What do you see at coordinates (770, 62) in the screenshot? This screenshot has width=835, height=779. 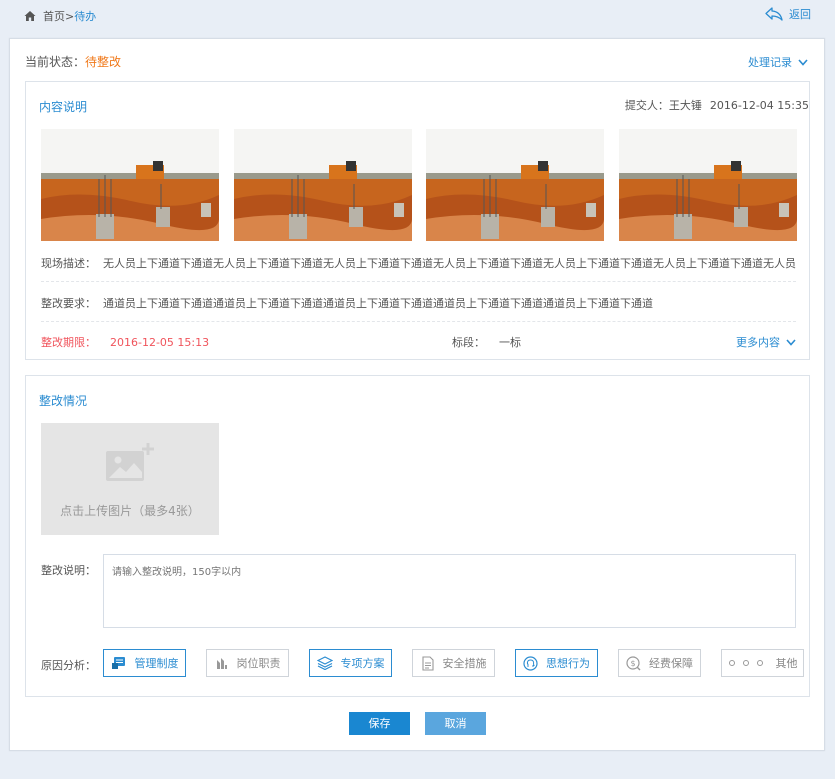 I see `history-label: 处理记录` at bounding box center [770, 62].